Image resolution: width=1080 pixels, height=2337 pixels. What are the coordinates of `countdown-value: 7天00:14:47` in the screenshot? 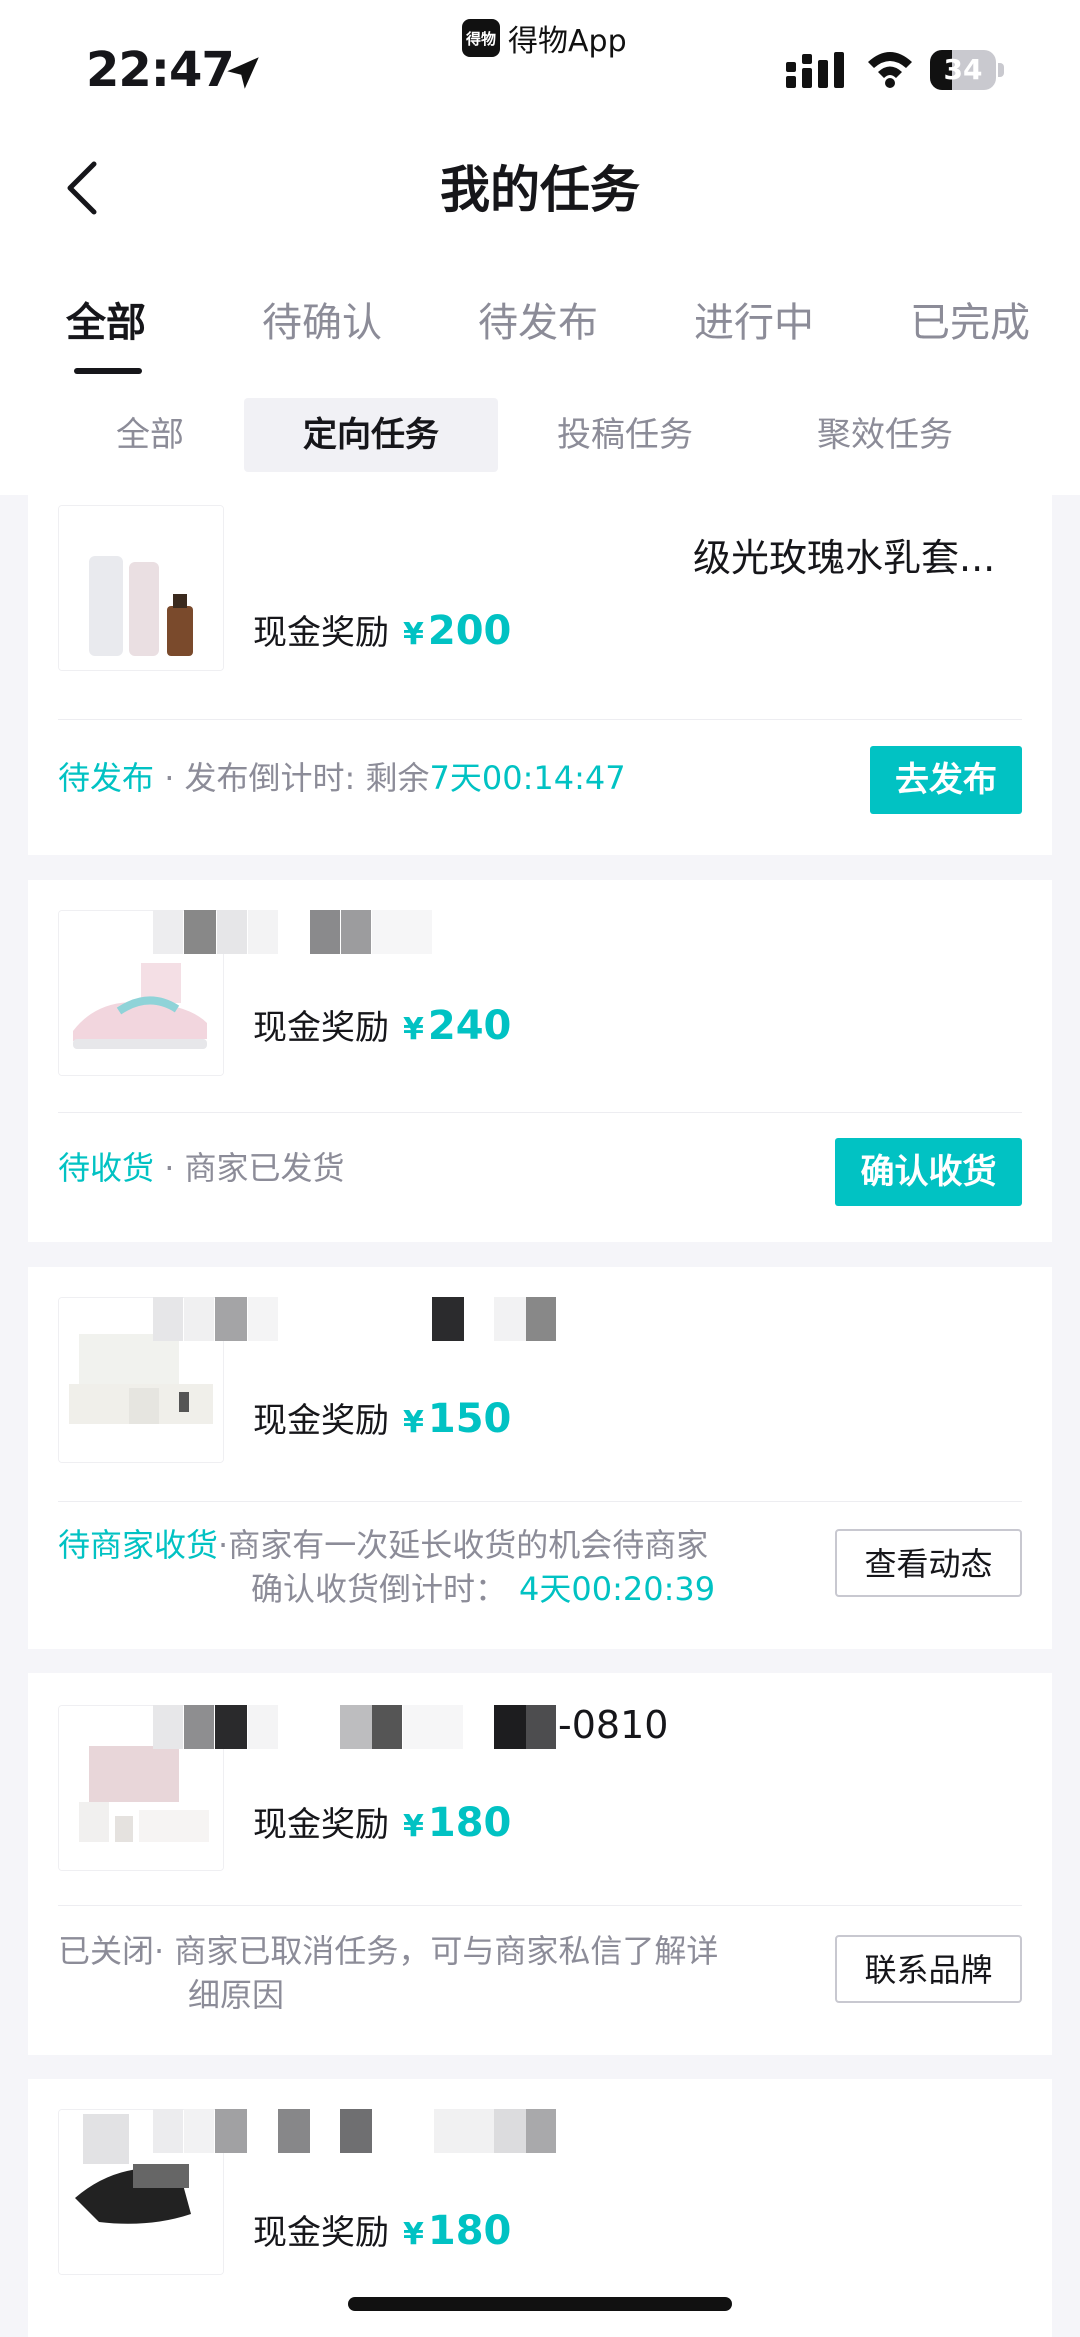 It's located at (527, 778).